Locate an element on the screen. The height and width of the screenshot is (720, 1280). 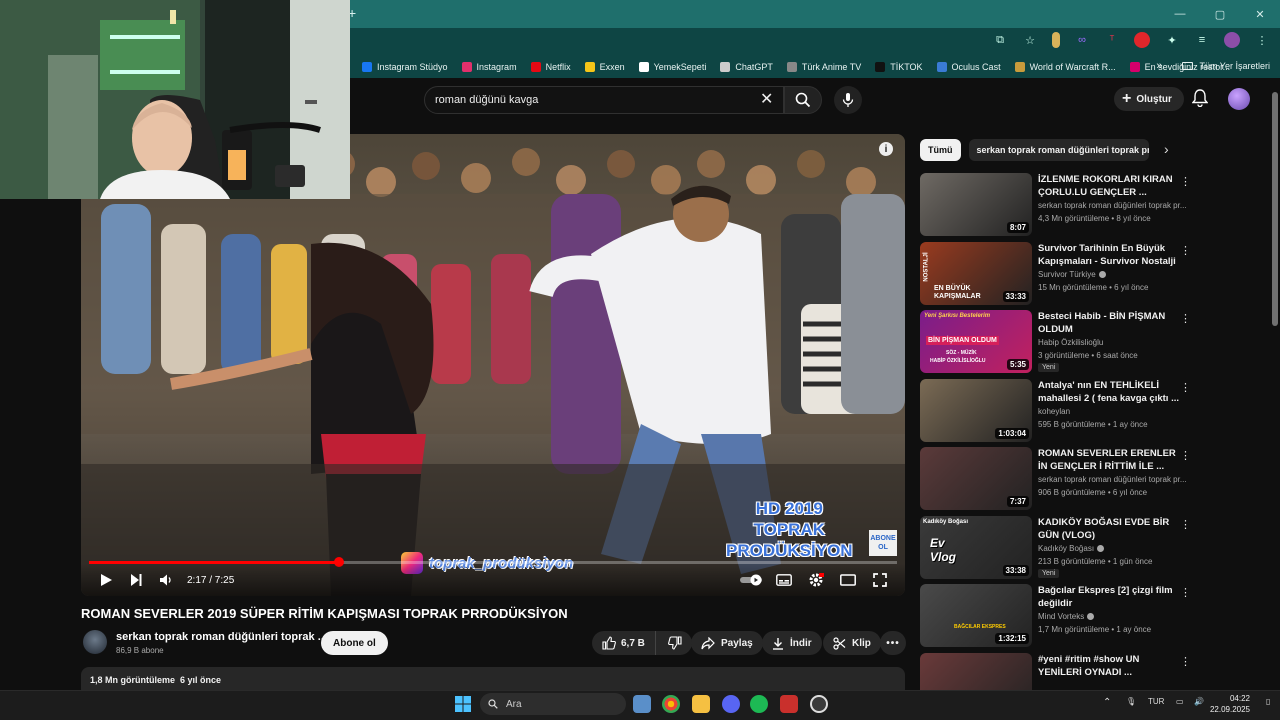
chevron-right-icon: › is located at coordinates (1166, 149).